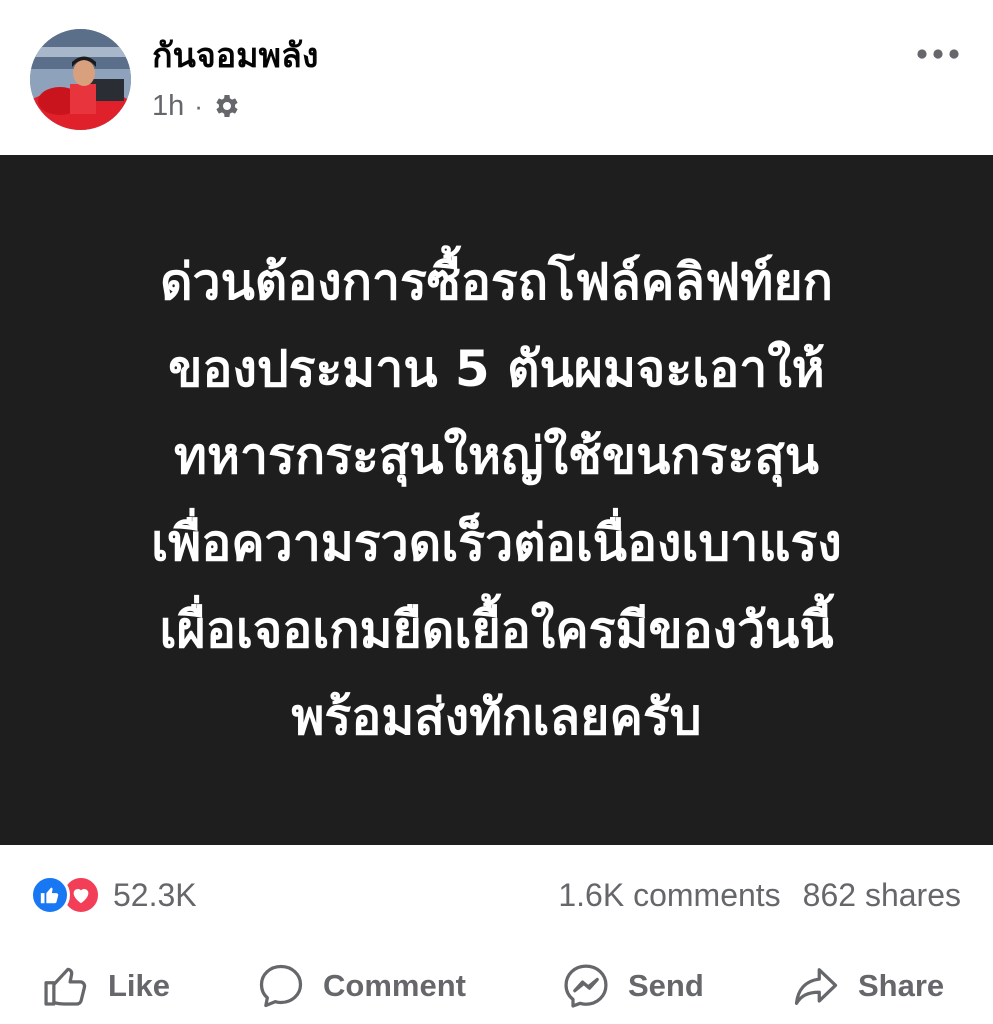 The width and height of the screenshot is (993, 1024). What do you see at coordinates (586, 986) in the screenshot?
I see `messenger-icon` at bounding box center [586, 986].